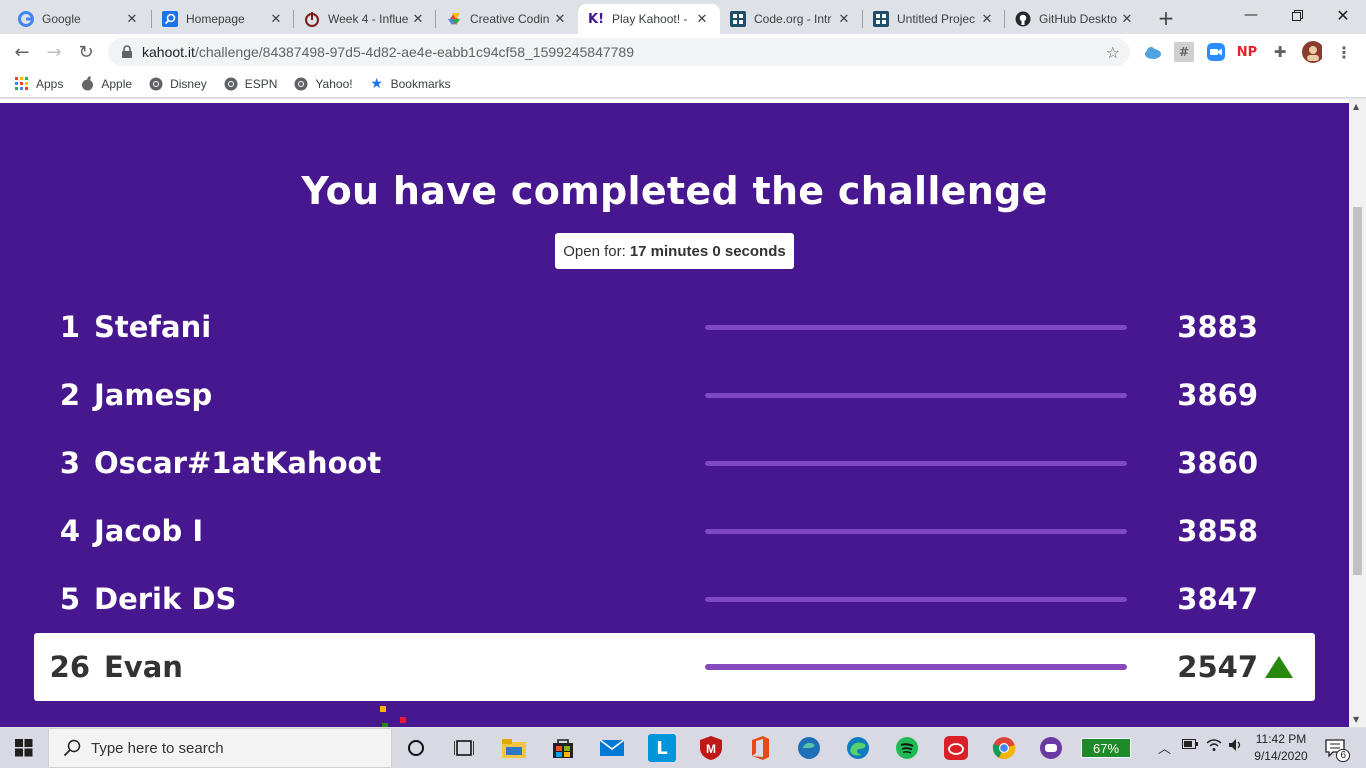  What do you see at coordinates (170, 19) in the screenshot?
I see `search-blue-icon` at bounding box center [170, 19].